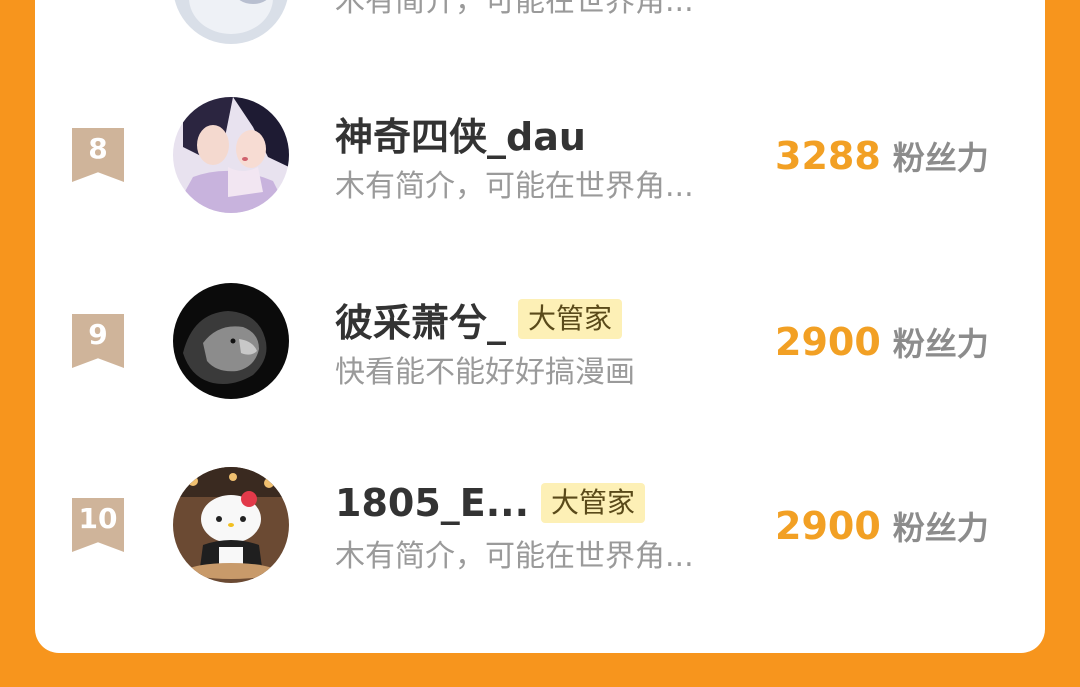 This screenshot has height=687, width=1080. What do you see at coordinates (828, 156) in the screenshot?
I see `score-value: 3288` at bounding box center [828, 156].